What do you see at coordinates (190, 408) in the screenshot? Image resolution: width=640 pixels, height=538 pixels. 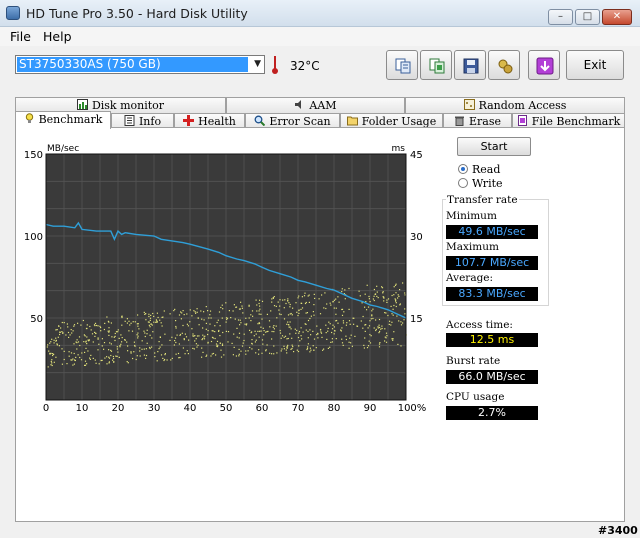 I see `x-tick-label: 40` at bounding box center [190, 408].